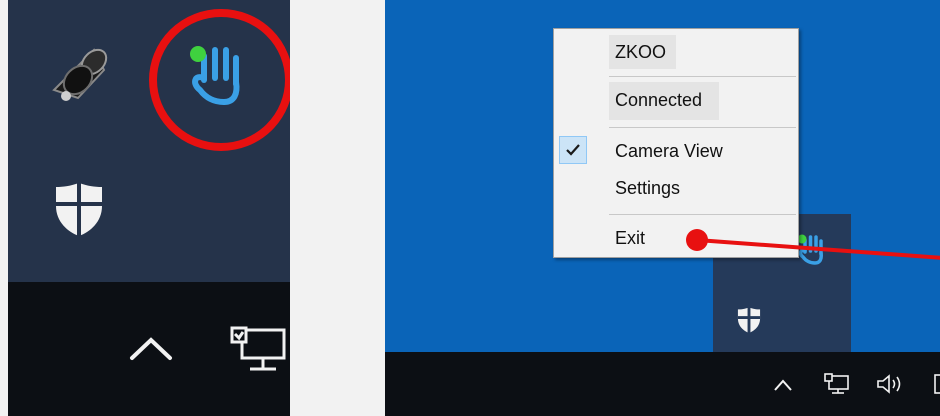 The height and width of the screenshot is (416, 940). I want to click on menu-item-exit: Exit, so click(630, 238).